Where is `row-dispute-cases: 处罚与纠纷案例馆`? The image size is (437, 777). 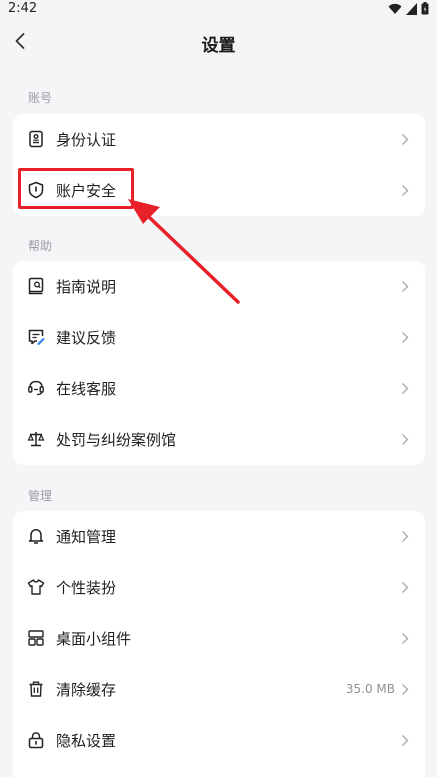 row-dispute-cases: 处罚与纠纷案例馆 is located at coordinates (219, 439).